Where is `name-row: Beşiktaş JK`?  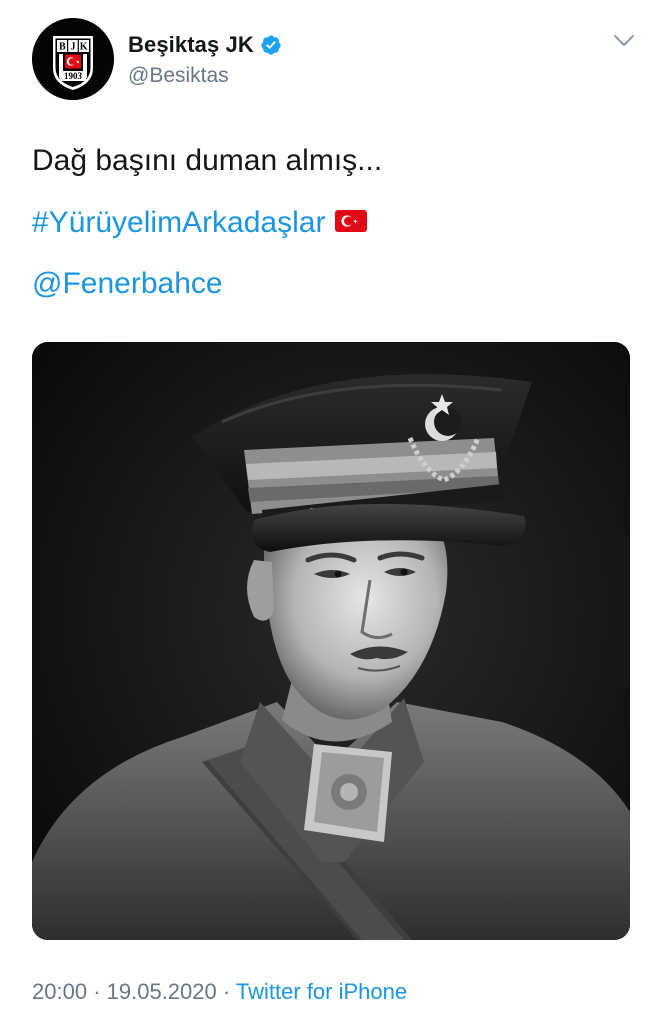
name-row: Beşiktaş JK is located at coordinates (205, 45).